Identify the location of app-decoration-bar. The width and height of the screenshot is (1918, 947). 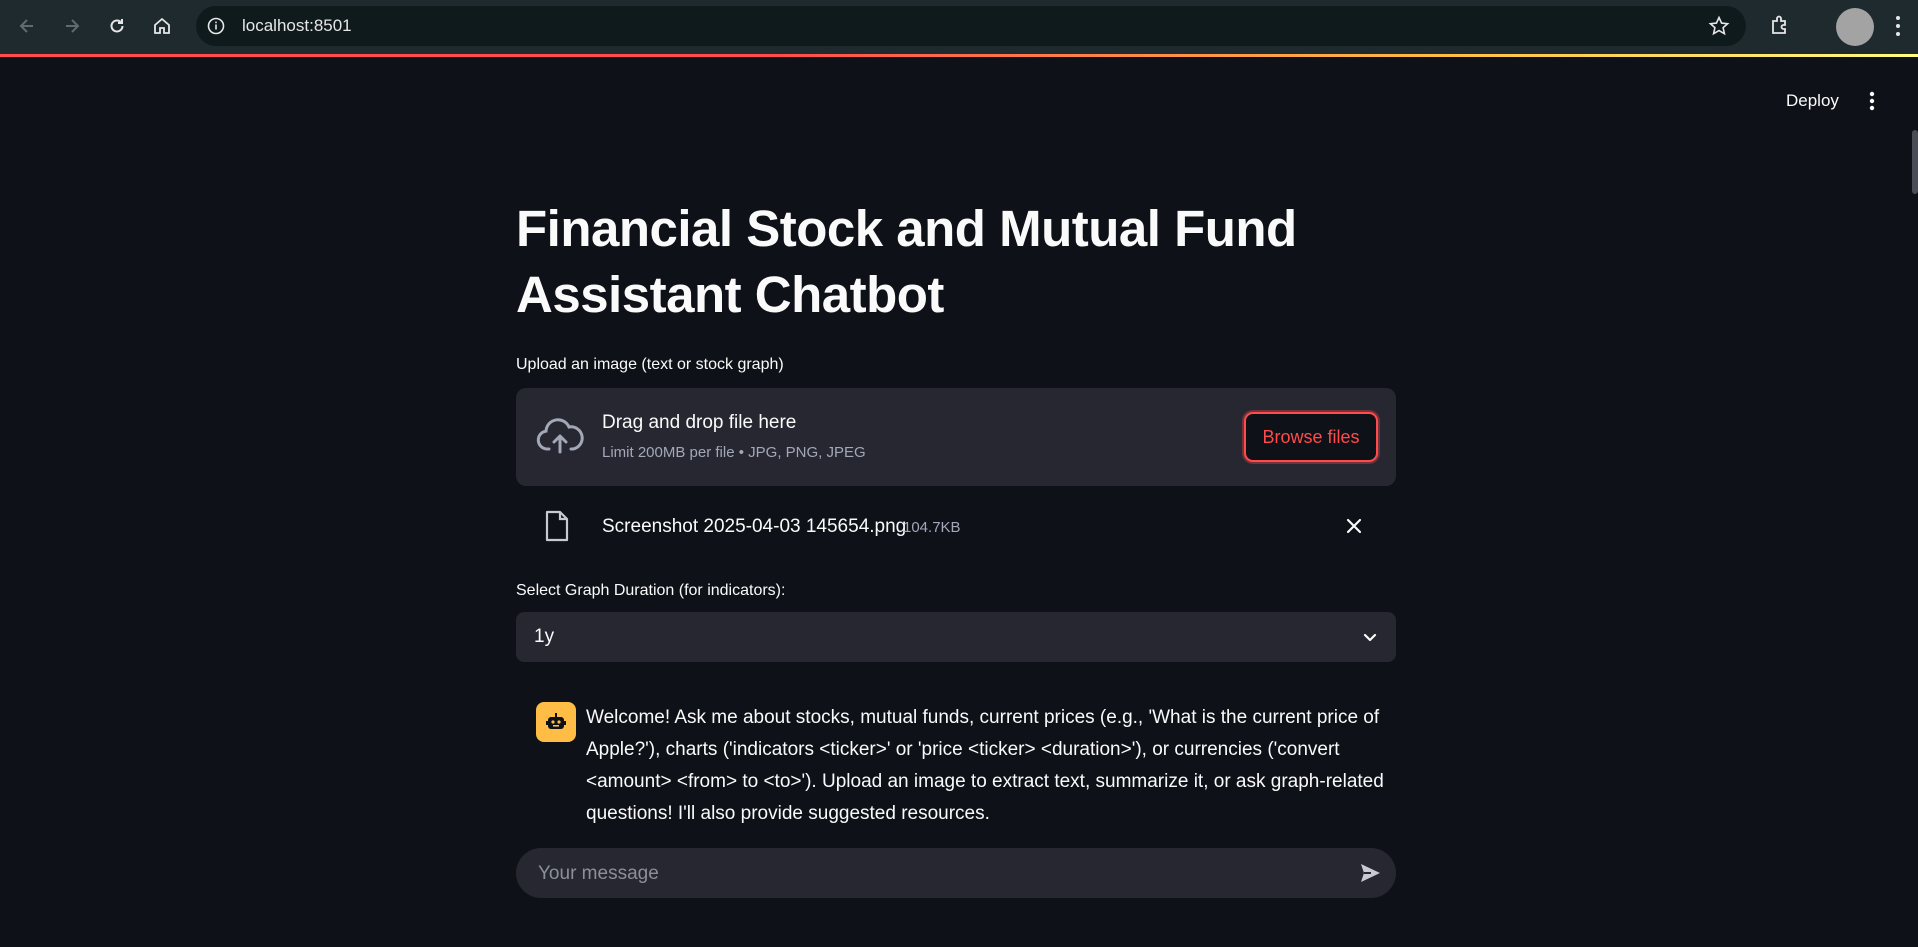
(959, 55).